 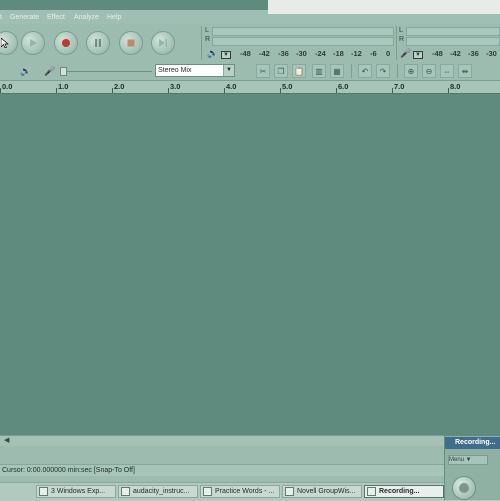 I want to click on cursor-icon, so click(x=8, y=43).